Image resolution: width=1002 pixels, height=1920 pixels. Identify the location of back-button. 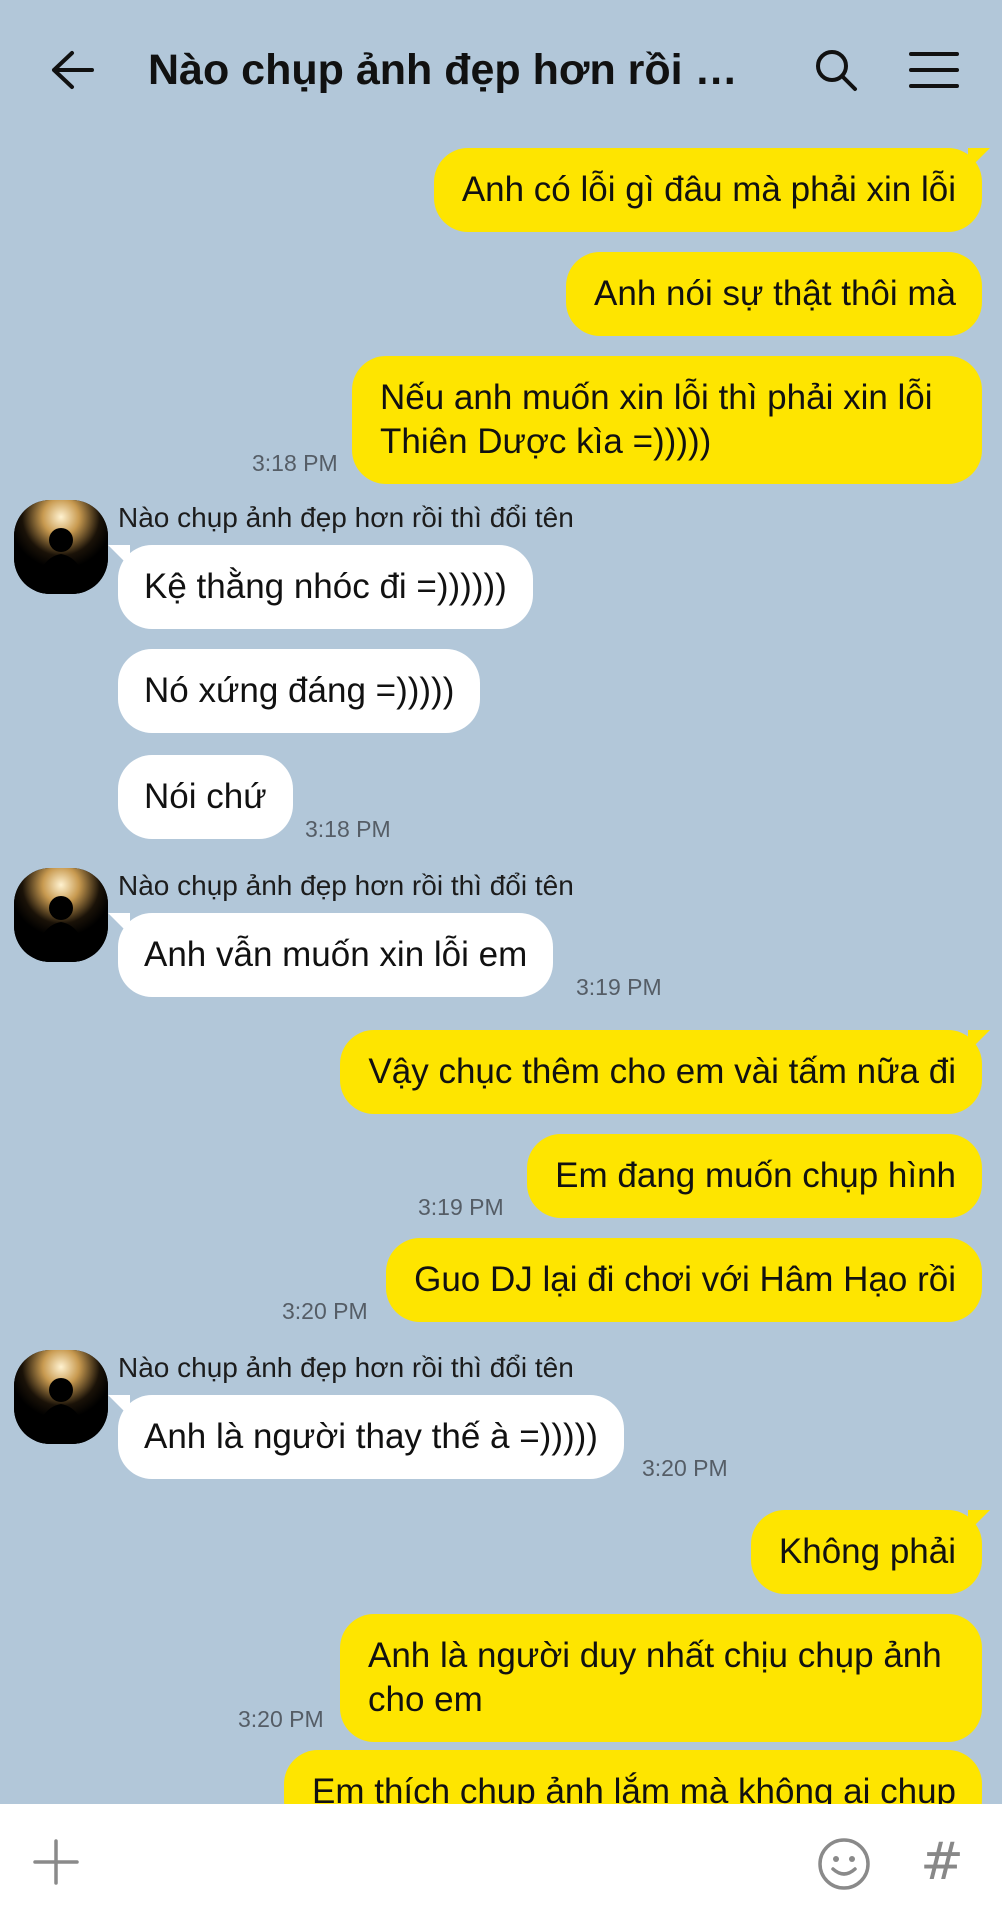
(72, 70).